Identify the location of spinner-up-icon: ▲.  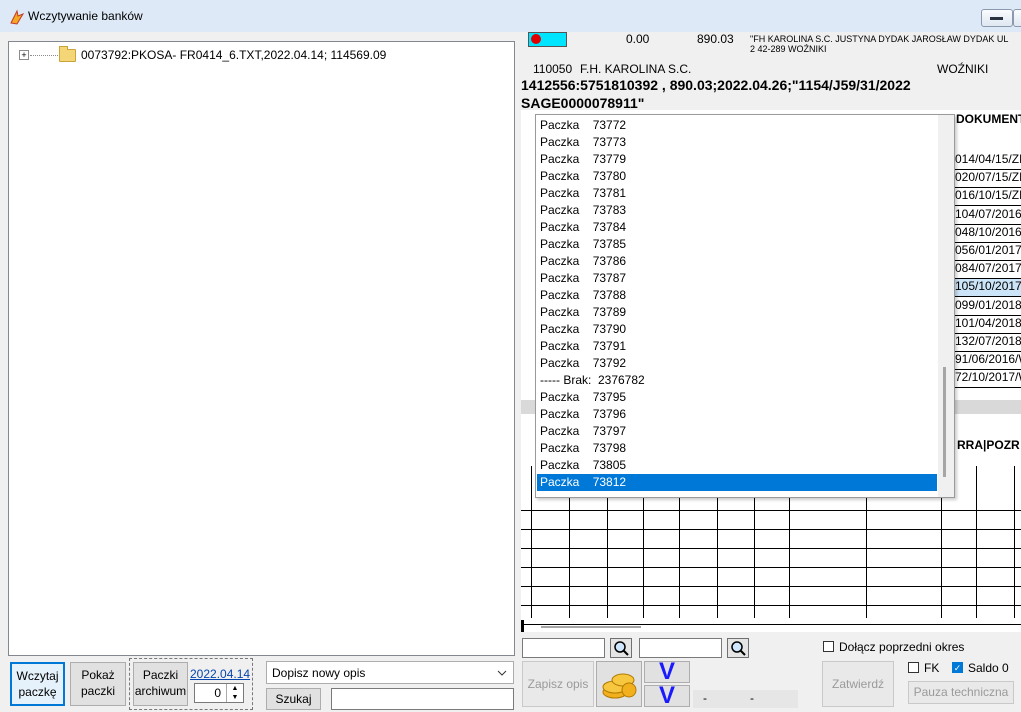
(234, 688).